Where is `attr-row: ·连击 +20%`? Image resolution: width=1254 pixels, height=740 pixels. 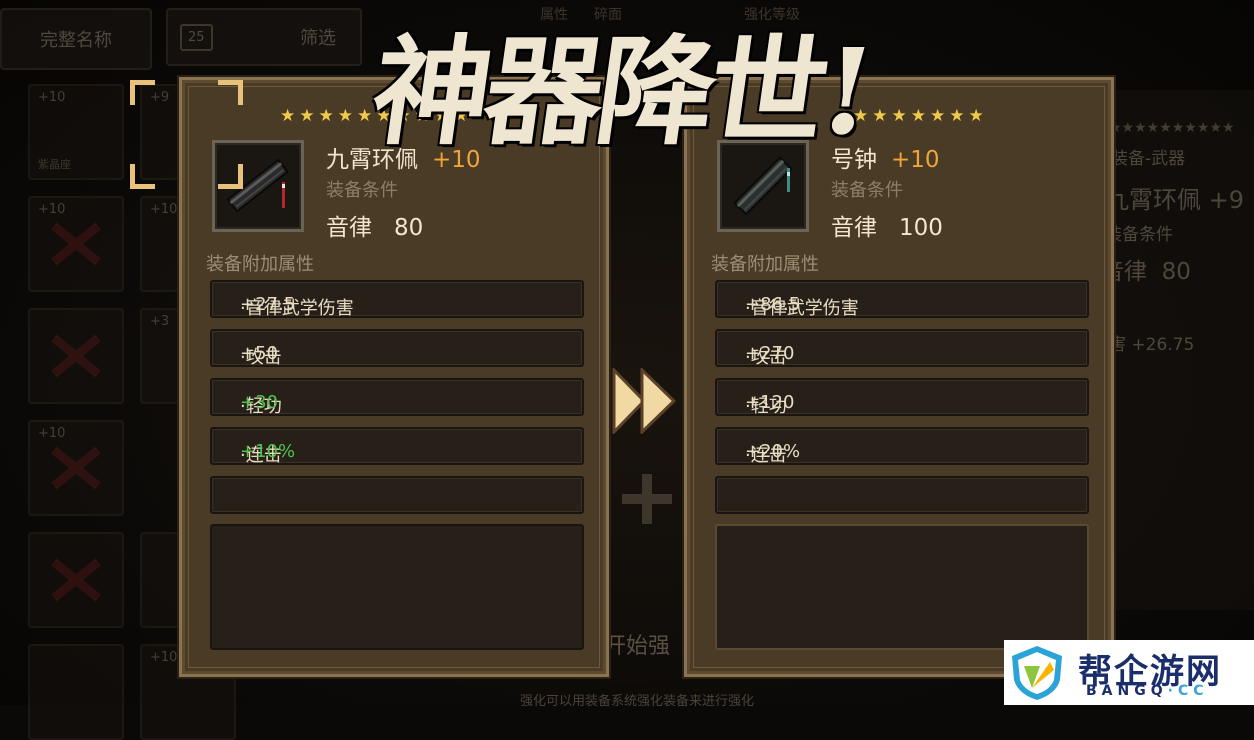 attr-row: ·连击 +20% is located at coordinates (902, 446).